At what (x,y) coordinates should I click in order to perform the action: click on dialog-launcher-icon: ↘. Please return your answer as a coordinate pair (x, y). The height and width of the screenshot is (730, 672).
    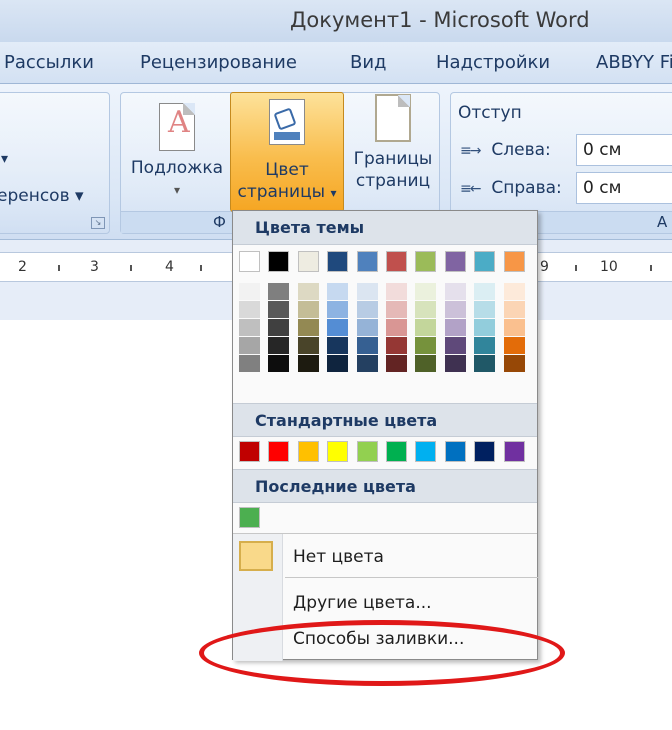
    Looking at the image, I should click on (98, 223).